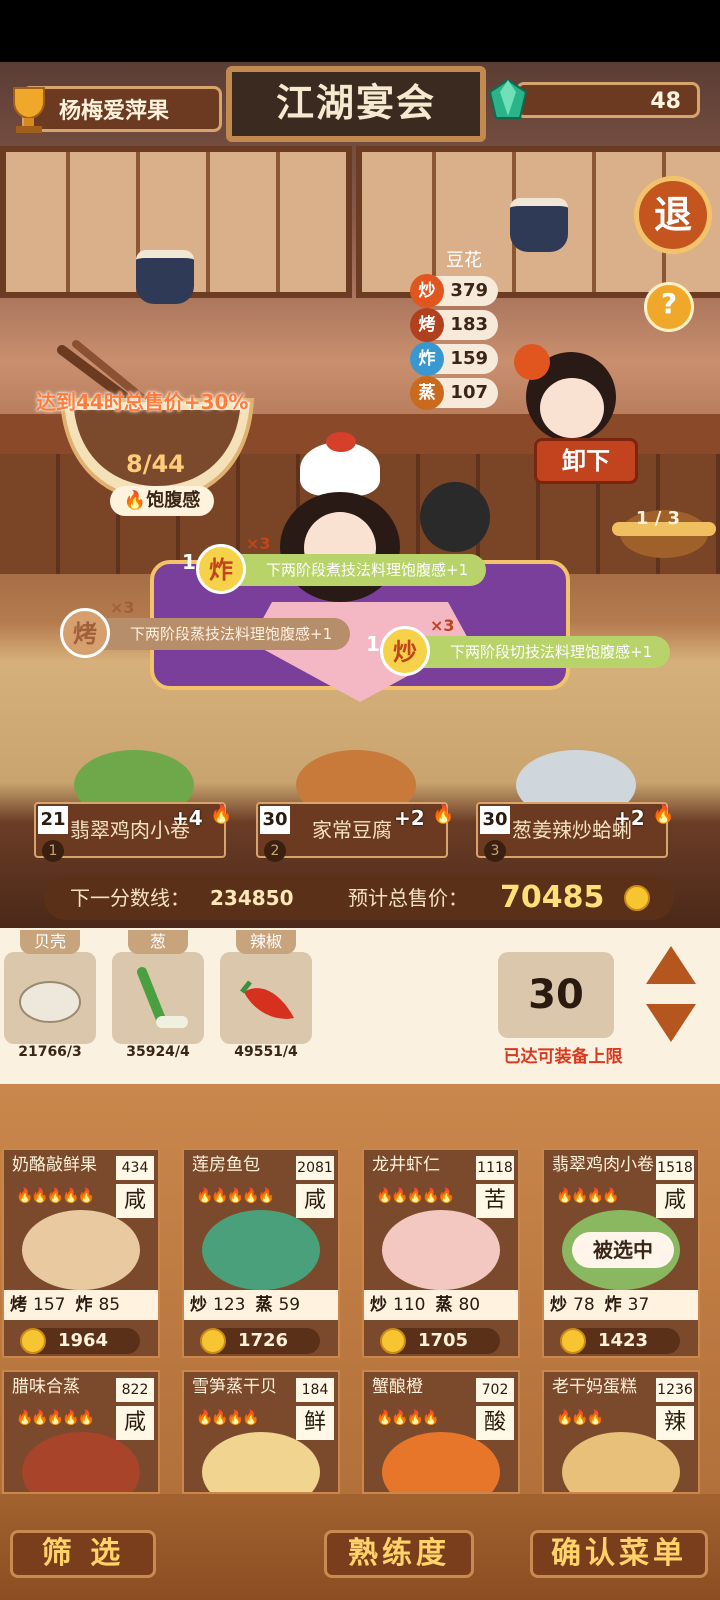 This screenshot has height=1600, width=720. What do you see at coordinates (669, 307) in the screenshot?
I see `help-button: ?` at bounding box center [669, 307].